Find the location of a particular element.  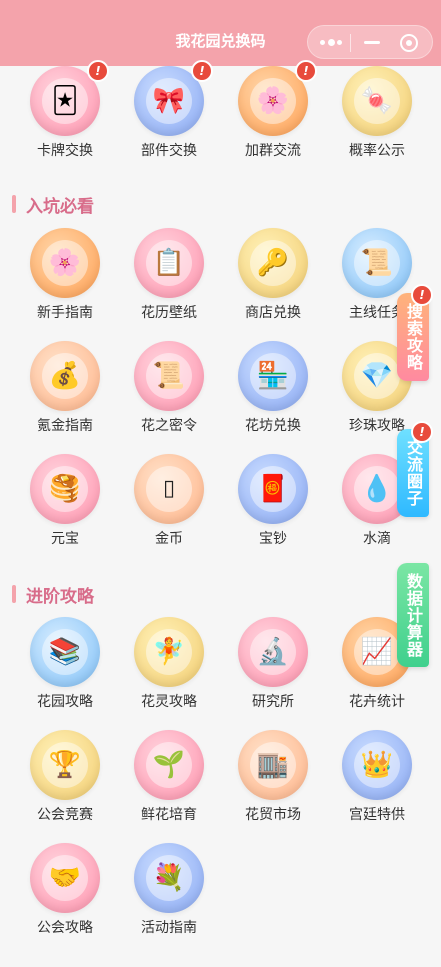

books-icon: 📚 is located at coordinates (65, 652).